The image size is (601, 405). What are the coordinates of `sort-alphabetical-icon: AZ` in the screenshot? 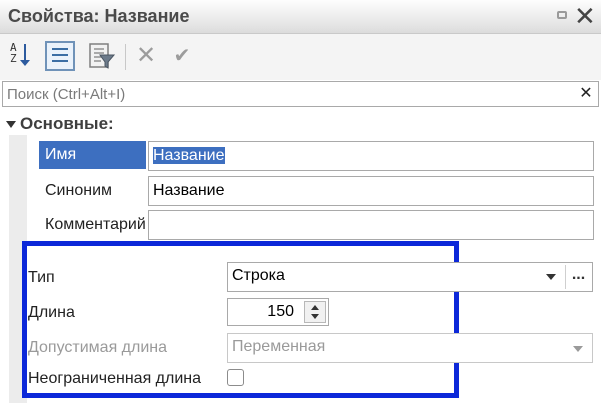 It's located at (23, 56).